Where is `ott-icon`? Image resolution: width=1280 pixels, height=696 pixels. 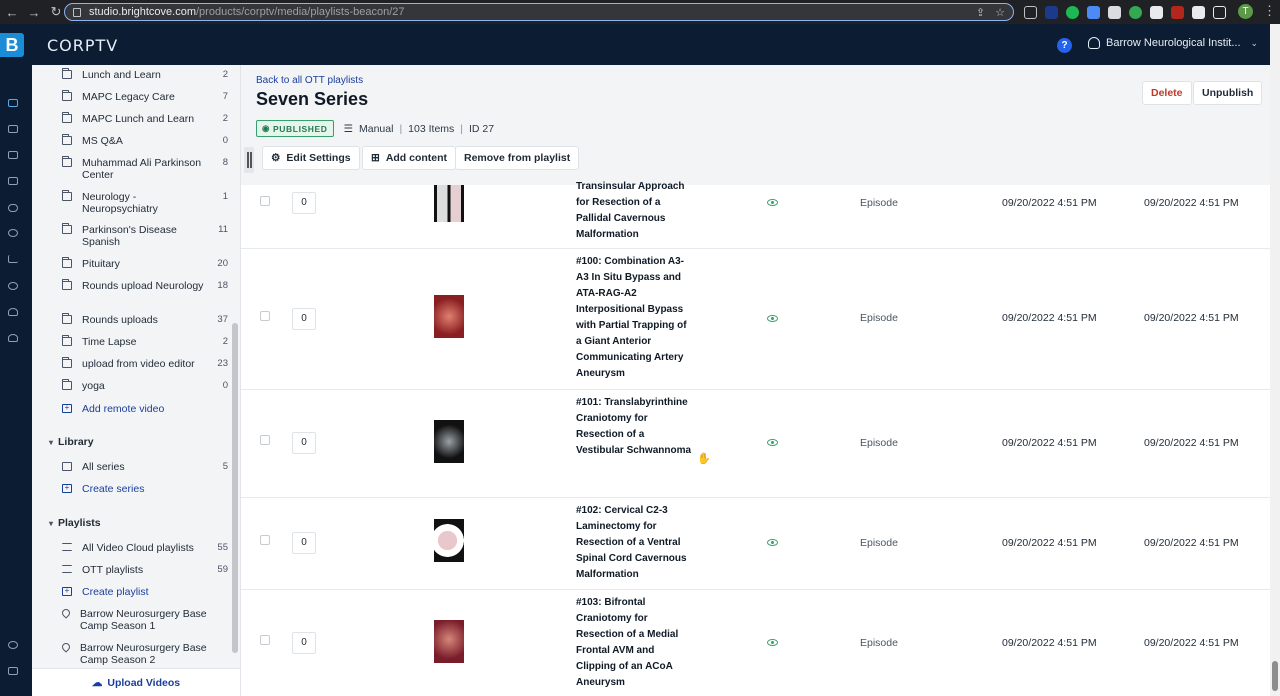
ott-icon is located at coordinates (13, 155).